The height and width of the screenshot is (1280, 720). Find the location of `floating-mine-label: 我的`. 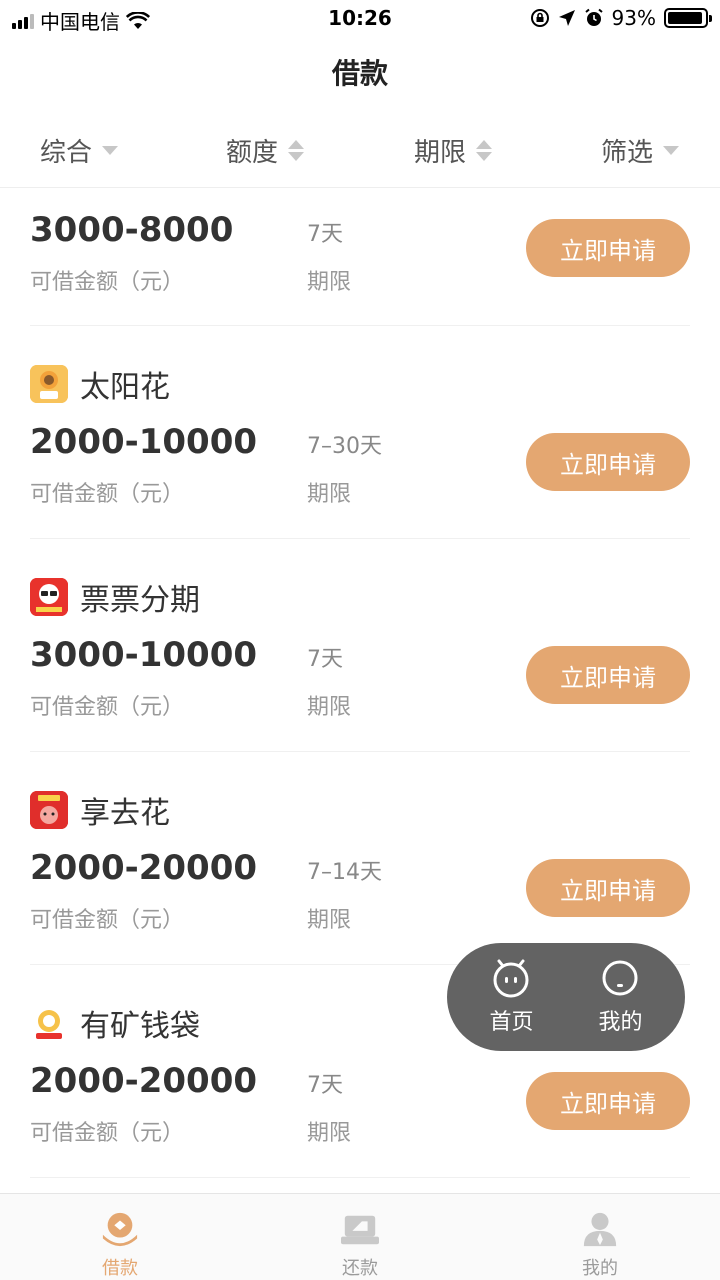

floating-mine-label: 我的 is located at coordinates (620, 1022).